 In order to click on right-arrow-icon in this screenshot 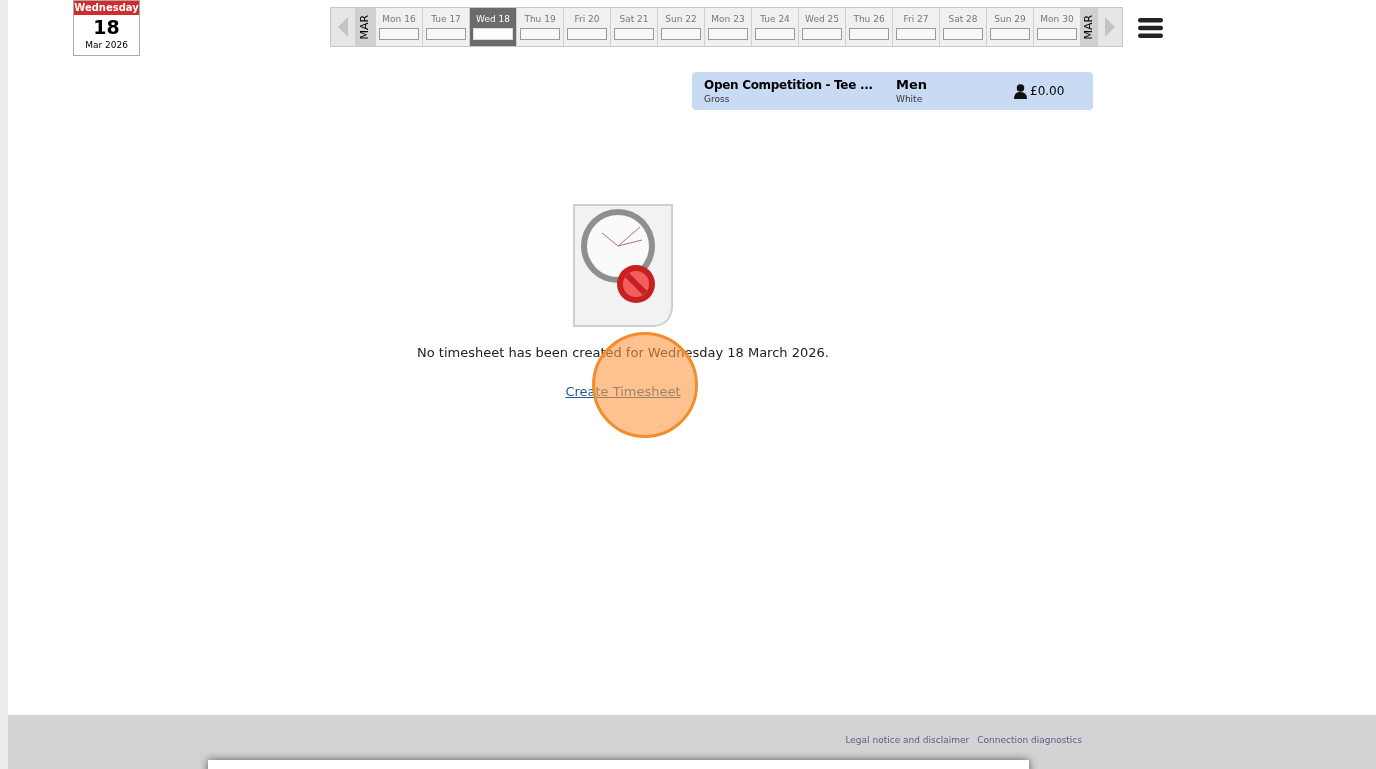, I will do `click(1110, 27)`.